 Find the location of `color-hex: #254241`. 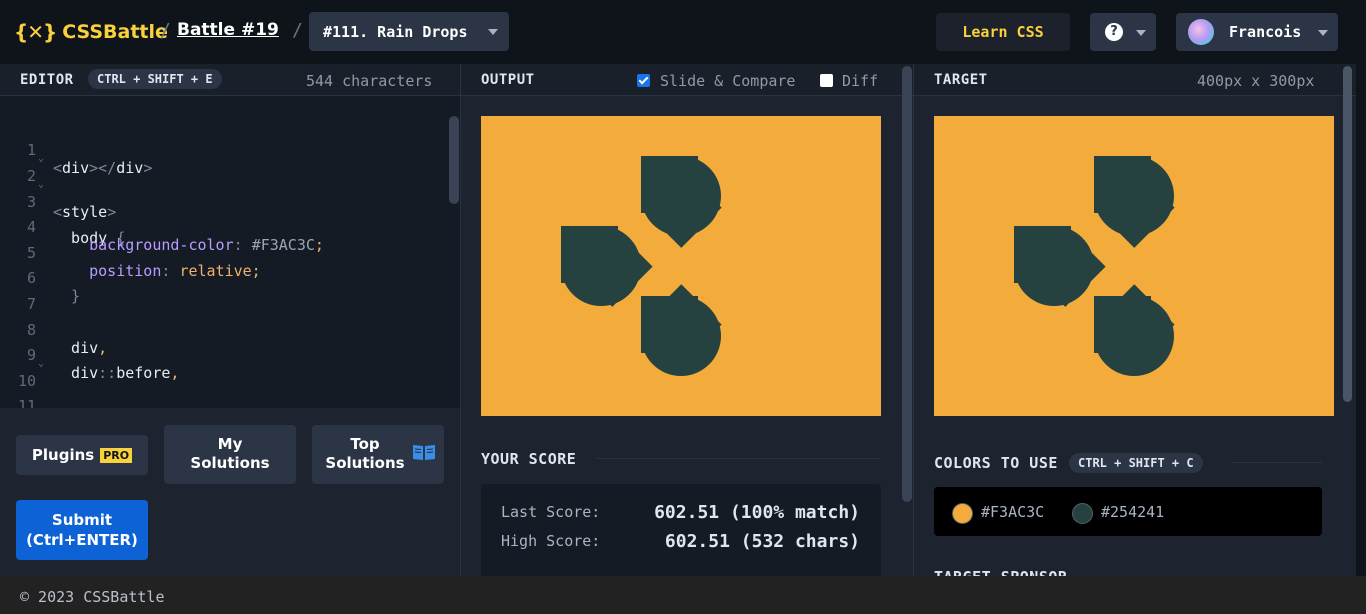

color-hex: #254241 is located at coordinates (1132, 512).